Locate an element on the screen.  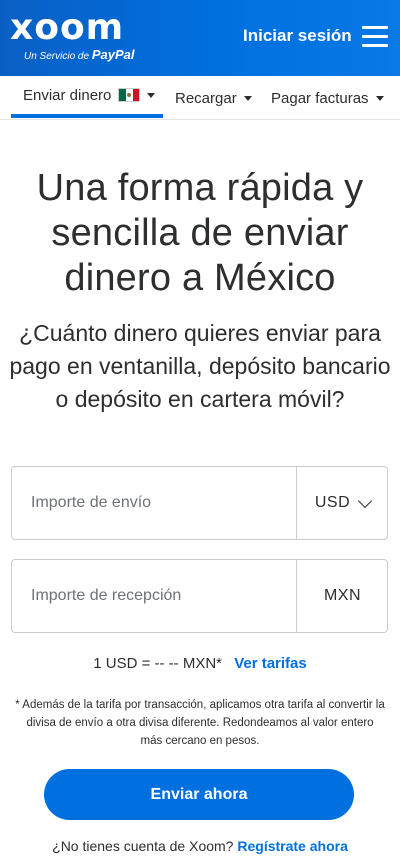
nav-pay-bills-label: Pagar facturas is located at coordinates (320, 98).